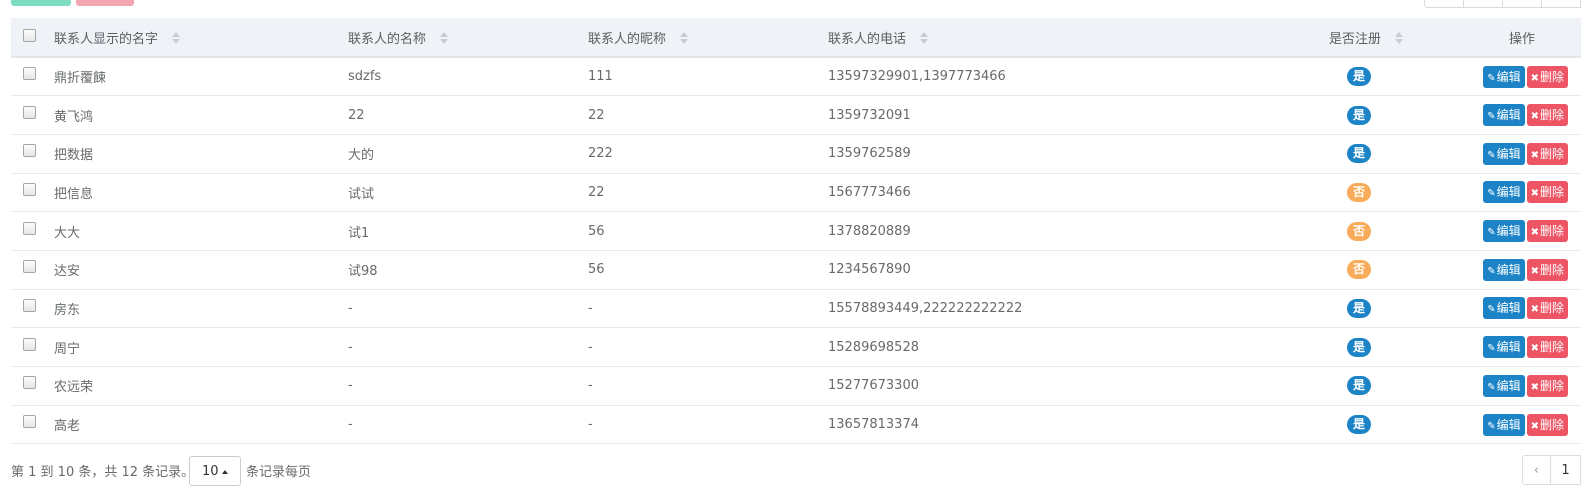 The width and height of the screenshot is (1581, 486). What do you see at coordinates (708, 115) in the screenshot?
I see `cell-nickname: 22` at bounding box center [708, 115].